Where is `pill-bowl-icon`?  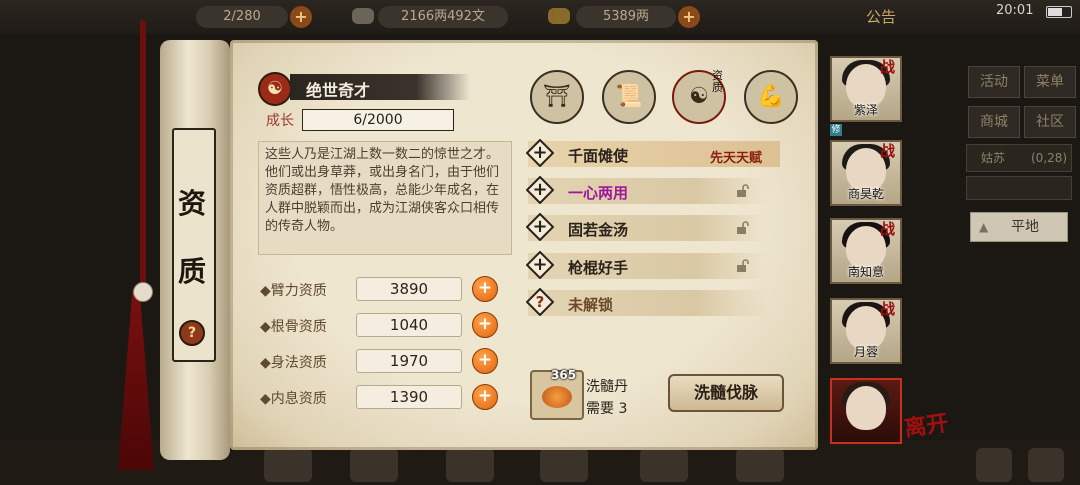
pill-bowl-icon is located at coordinates (557, 397).